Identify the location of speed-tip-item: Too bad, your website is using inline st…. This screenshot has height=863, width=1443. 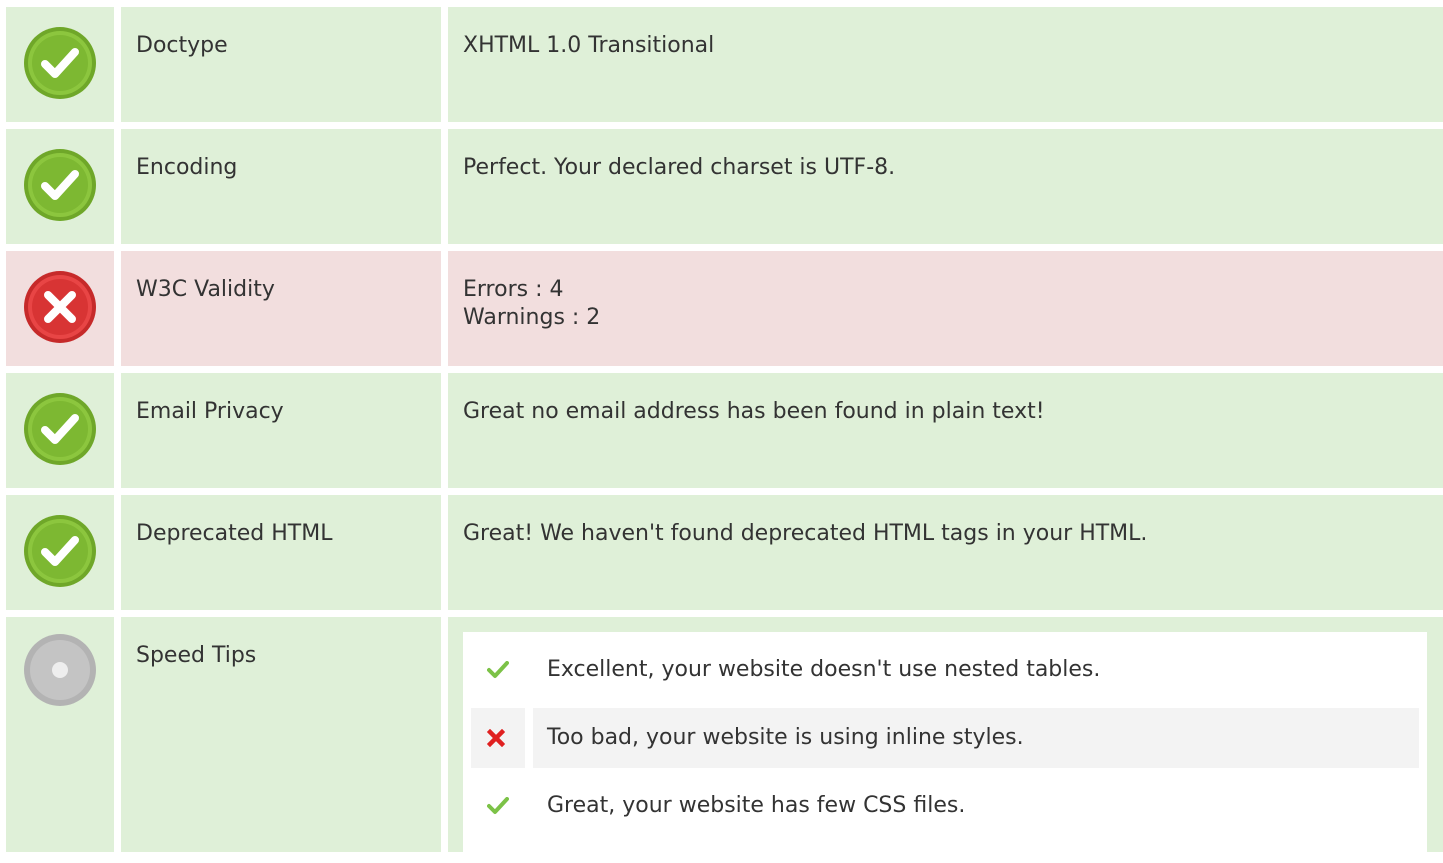
(945, 738).